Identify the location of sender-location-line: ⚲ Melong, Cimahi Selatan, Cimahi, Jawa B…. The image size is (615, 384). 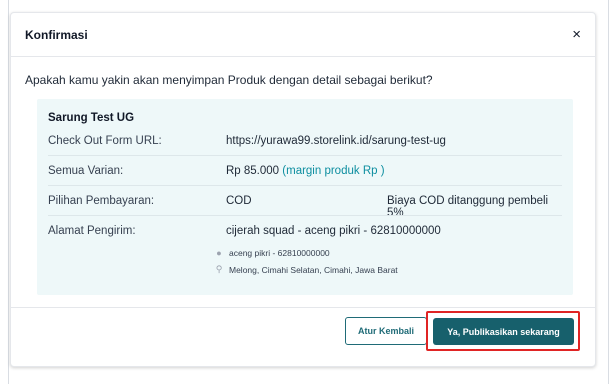
(306, 269).